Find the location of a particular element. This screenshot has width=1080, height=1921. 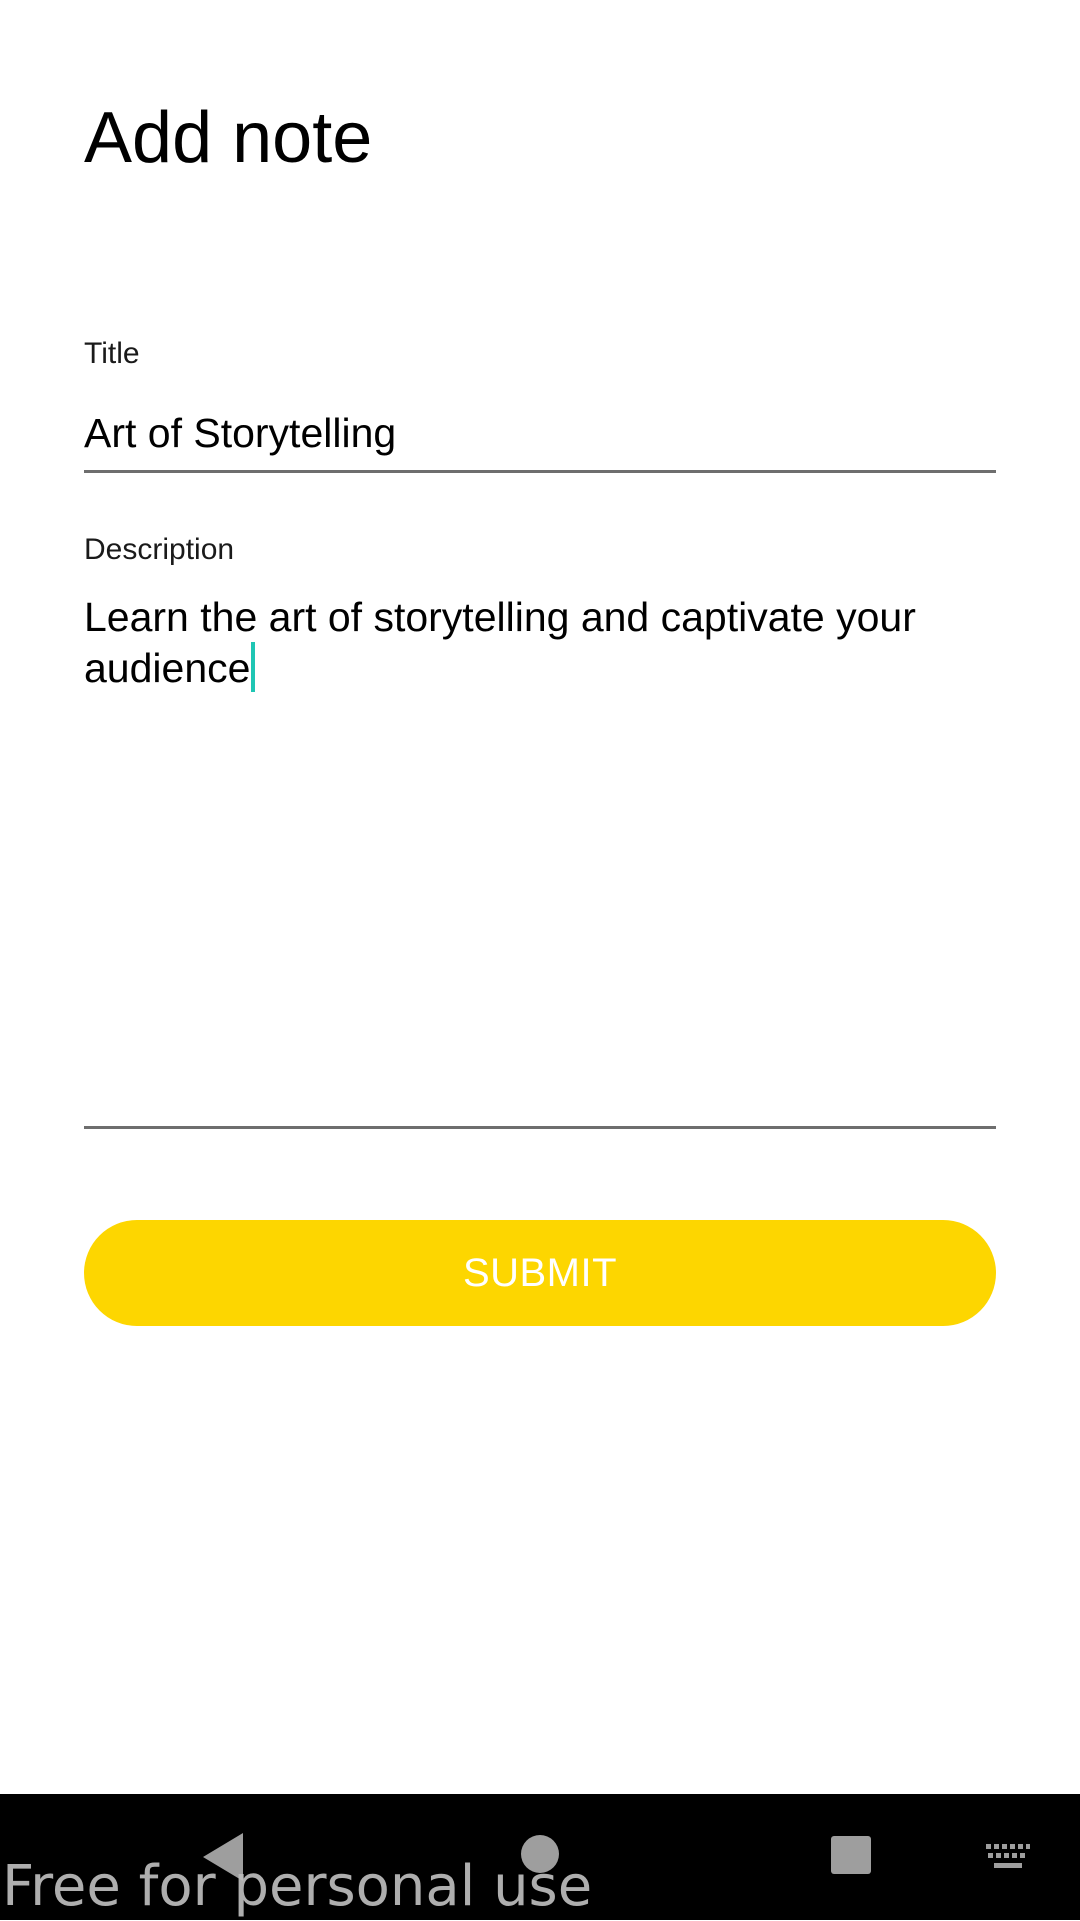

description-input-underline is located at coordinates (540, 1127).